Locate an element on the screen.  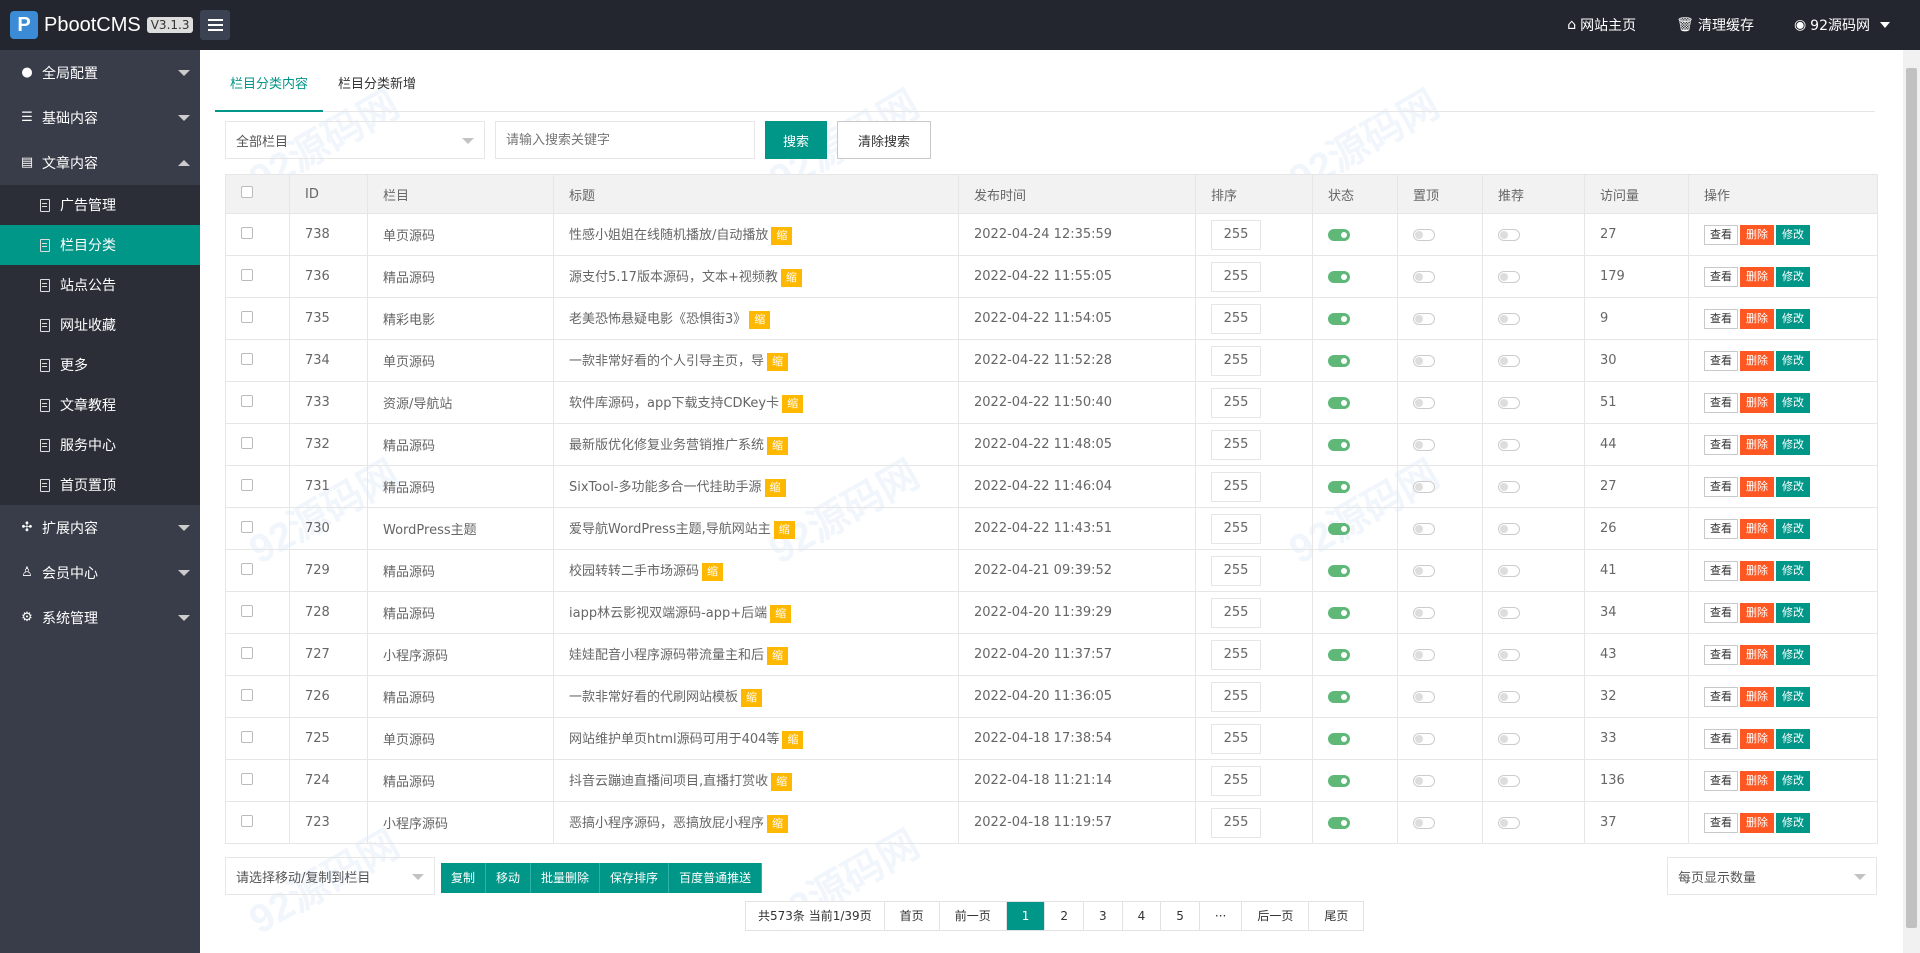
site-home-link: ⌂ 网站主页 is located at coordinates (1601, 25).